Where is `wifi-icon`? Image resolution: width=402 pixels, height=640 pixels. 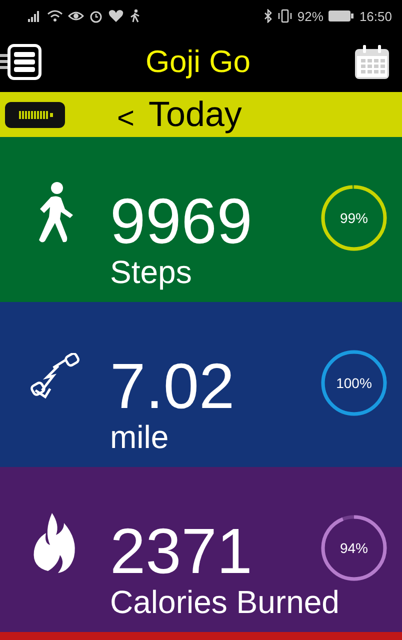
wifi-icon is located at coordinates (55, 16).